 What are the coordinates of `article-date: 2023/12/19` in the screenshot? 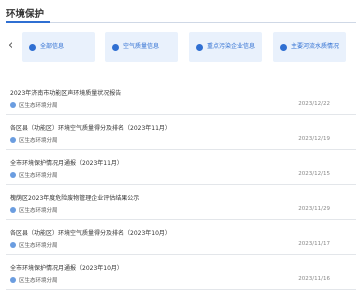 It's located at (314, 139).